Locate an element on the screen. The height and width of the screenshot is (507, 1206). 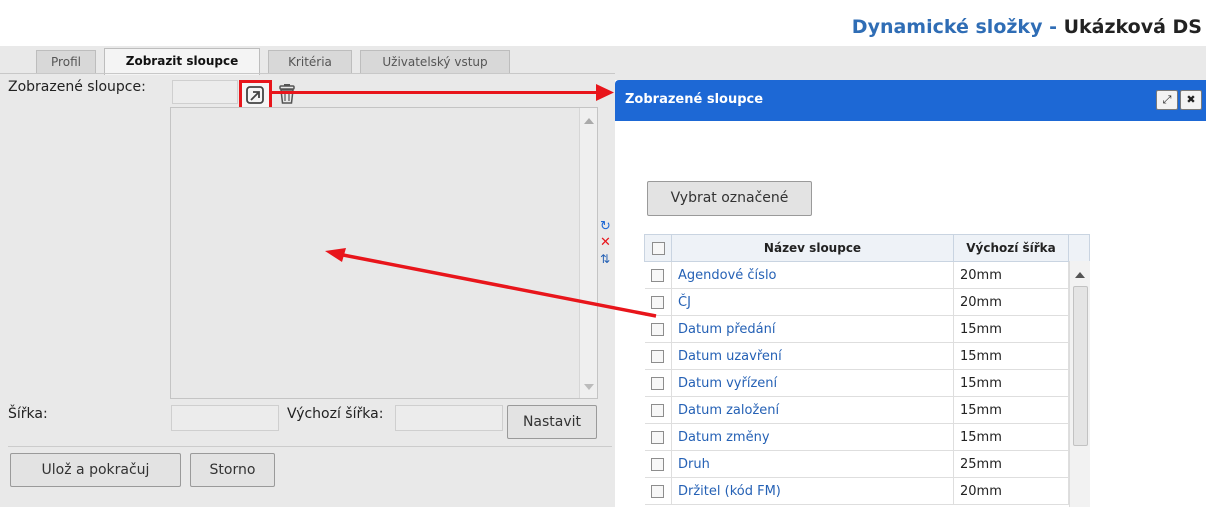
table-row: Datum vyřízení 15mm is located at coordinates (867, 383).